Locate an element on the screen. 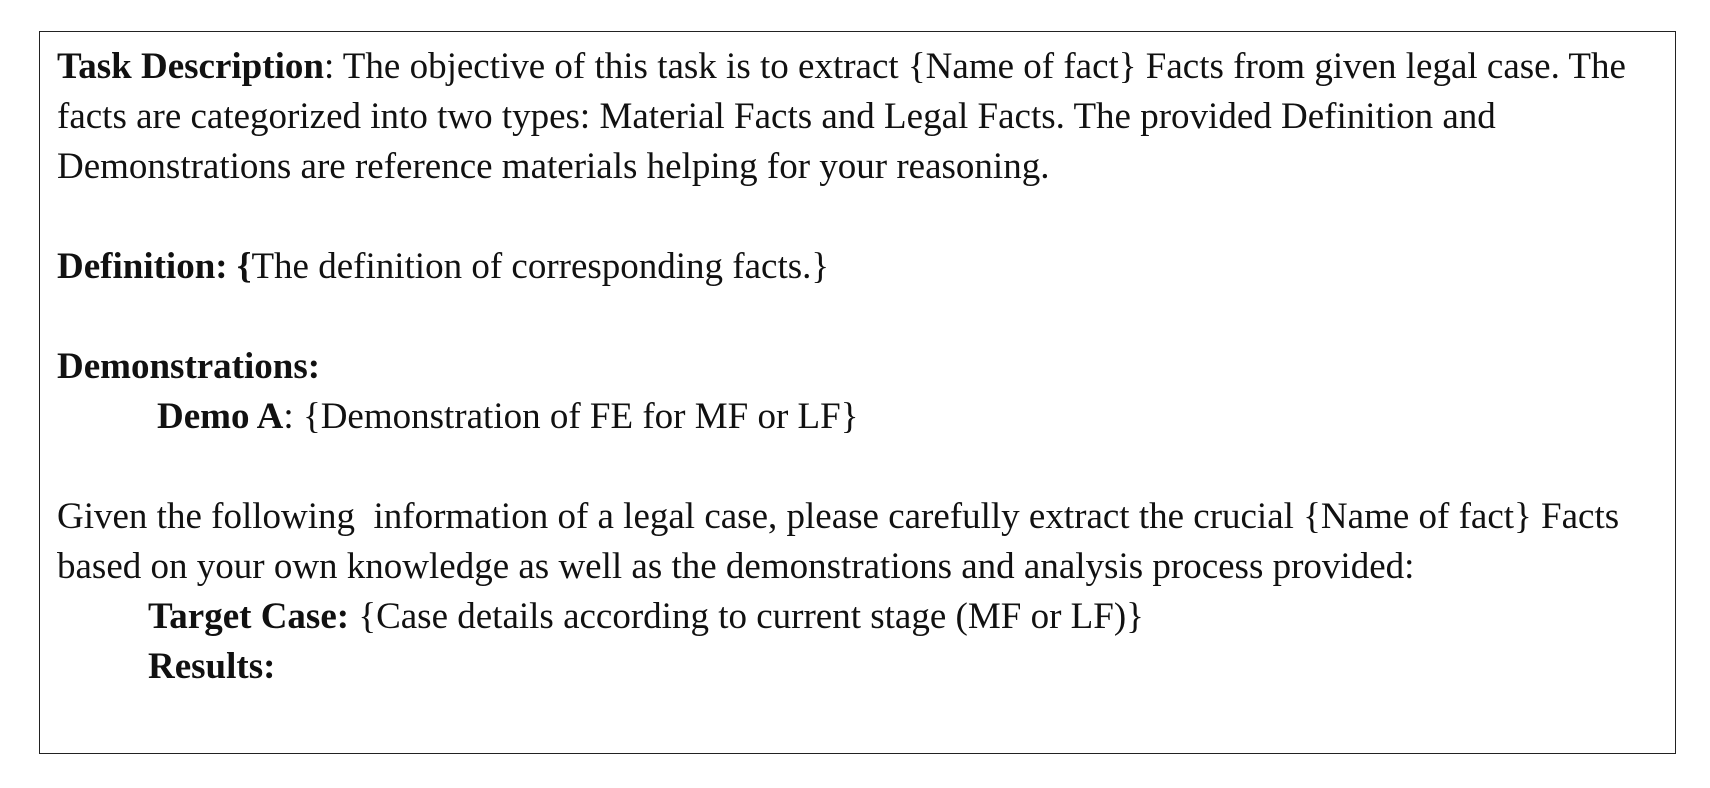  task-description-colon: : is located at coordinates (329, 66).